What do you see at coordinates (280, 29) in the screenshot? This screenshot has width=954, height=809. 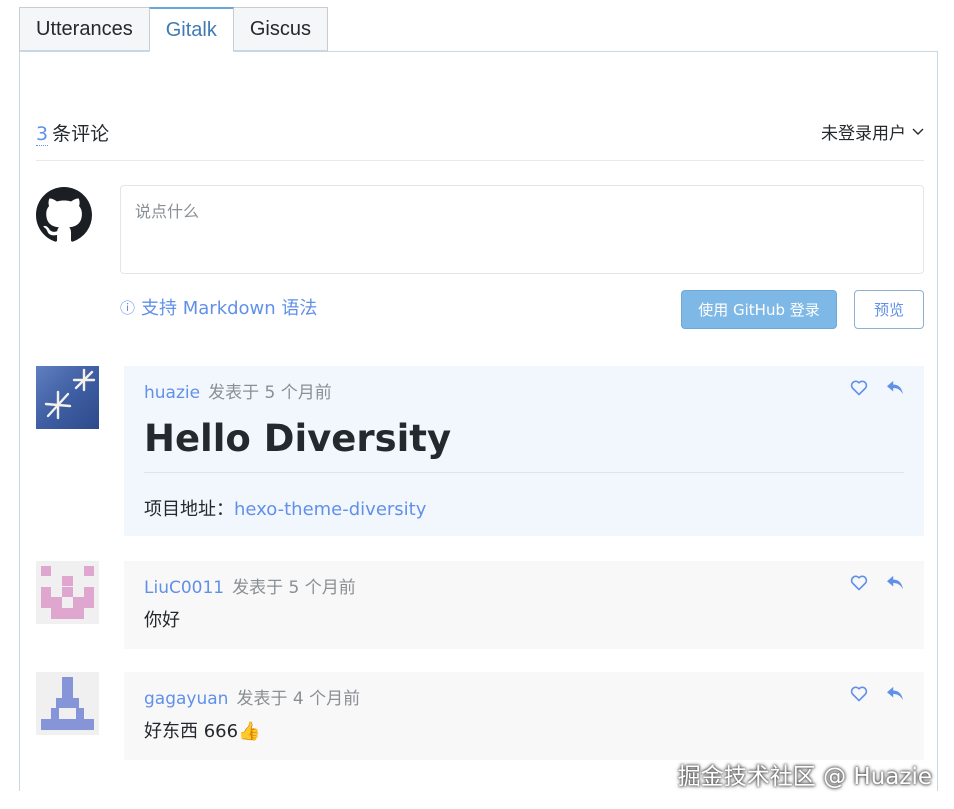 I see `tab-giscus: Giscus` at bounding box center [280, 29].